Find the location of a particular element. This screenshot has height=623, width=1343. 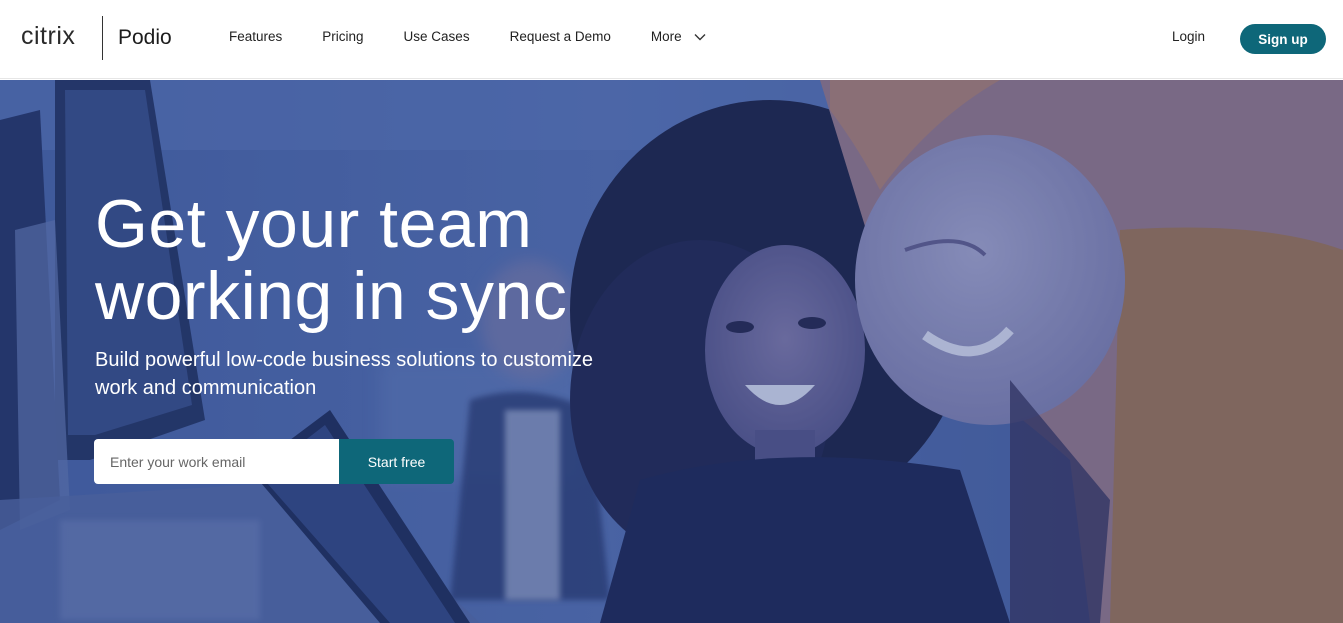

hero-title-line-1: Get your team is located at coordinates (314, 224).